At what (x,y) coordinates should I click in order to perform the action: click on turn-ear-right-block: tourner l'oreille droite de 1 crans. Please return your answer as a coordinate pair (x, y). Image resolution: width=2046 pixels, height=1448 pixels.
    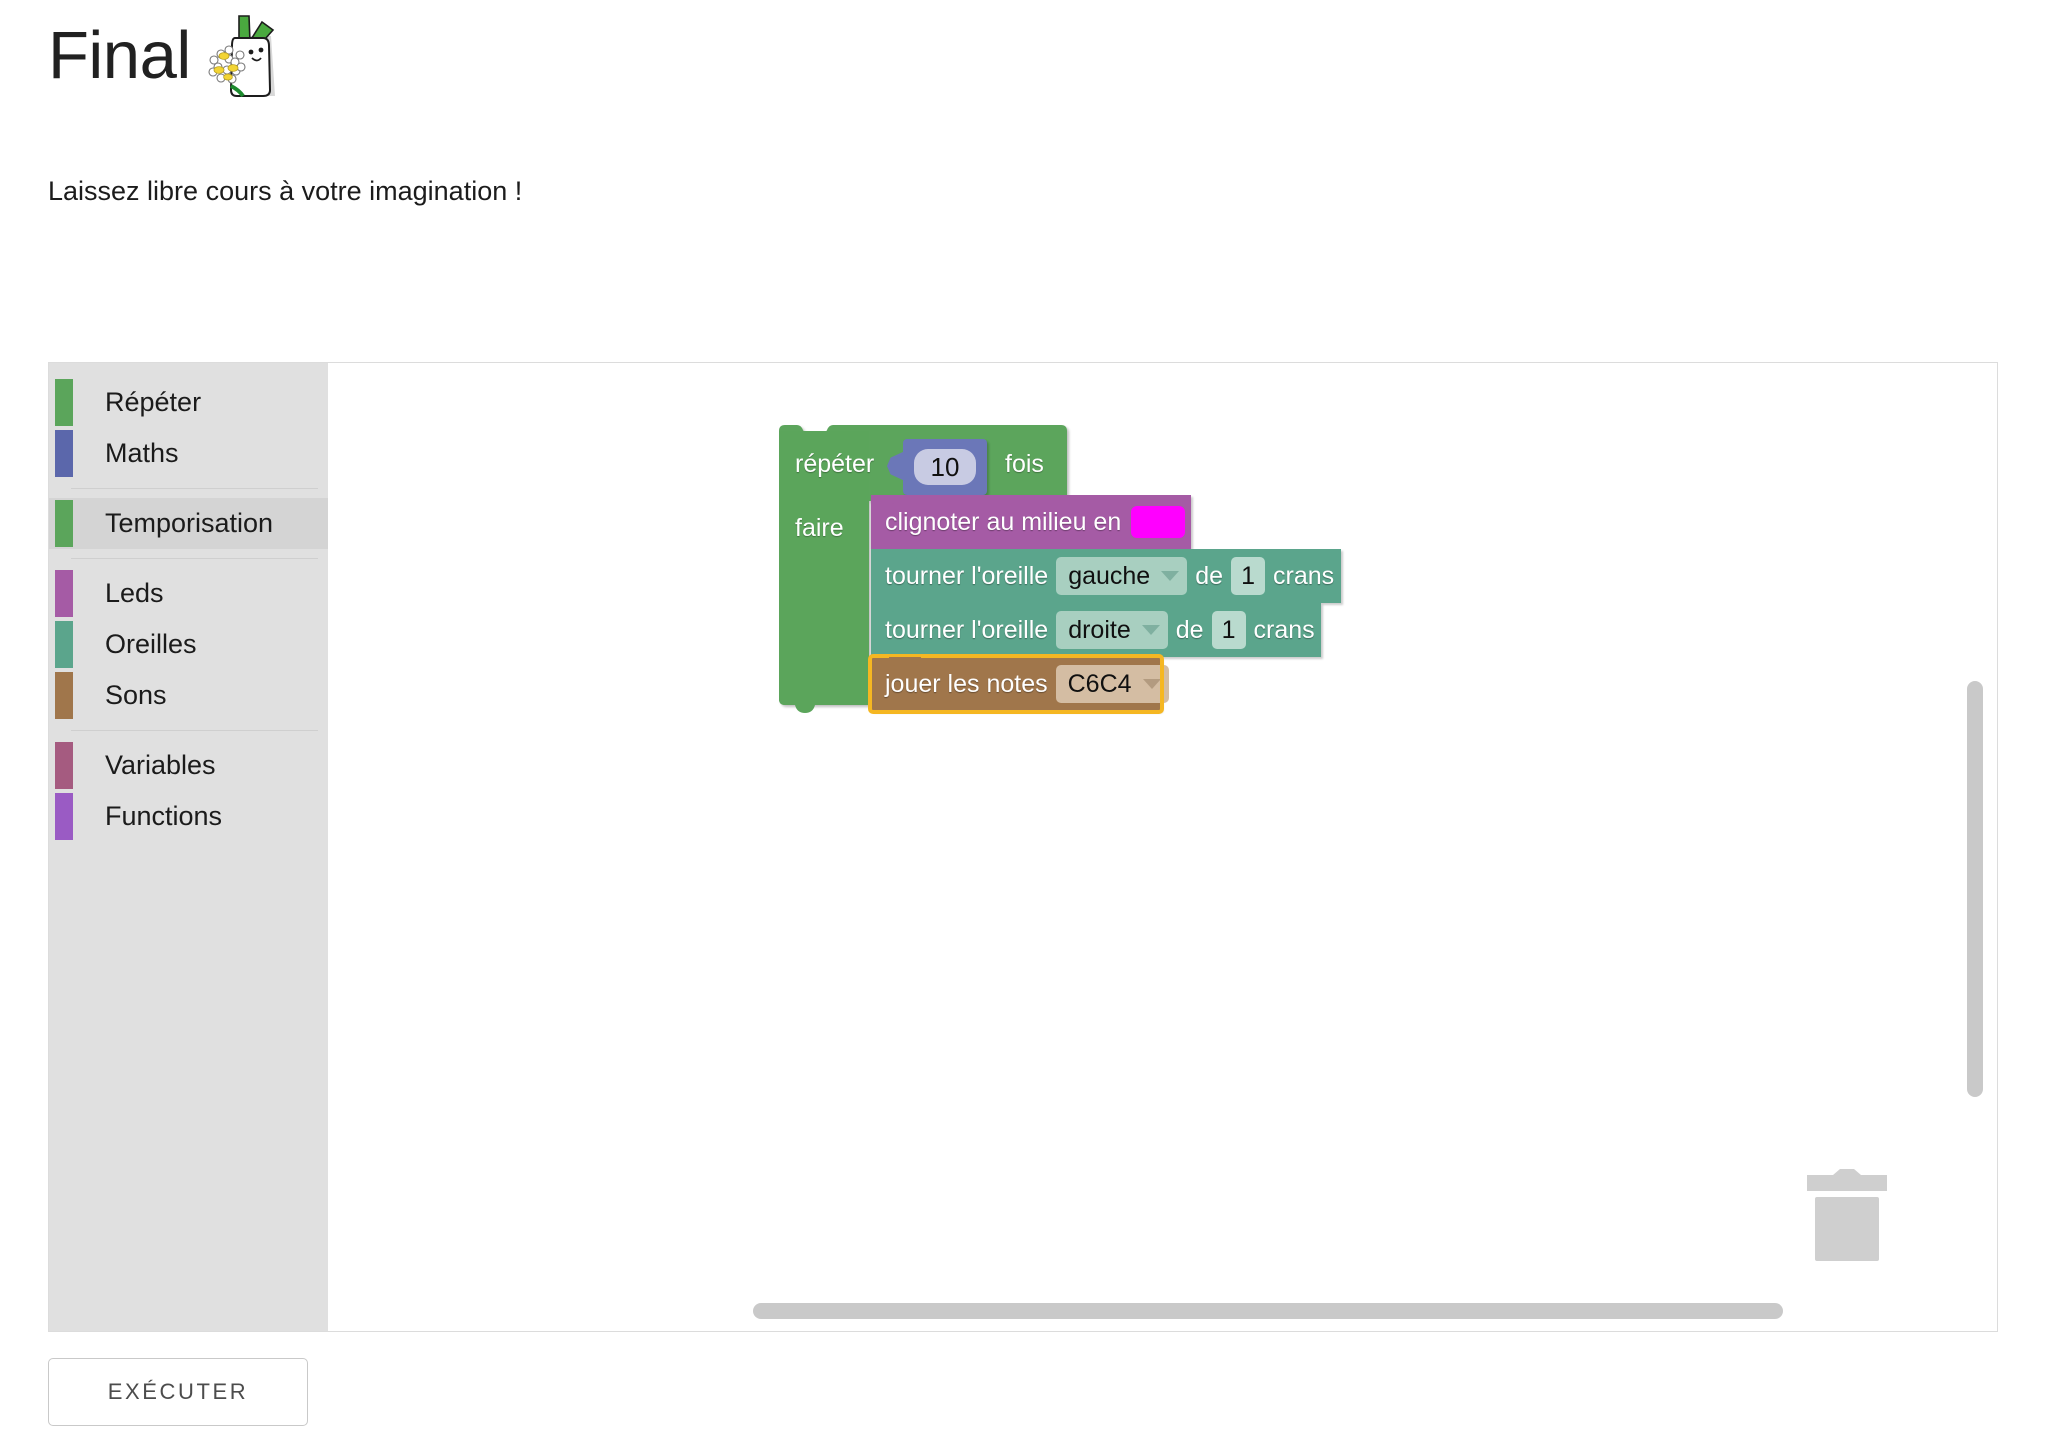
    Looking at the image, I should click on (1096, 630).